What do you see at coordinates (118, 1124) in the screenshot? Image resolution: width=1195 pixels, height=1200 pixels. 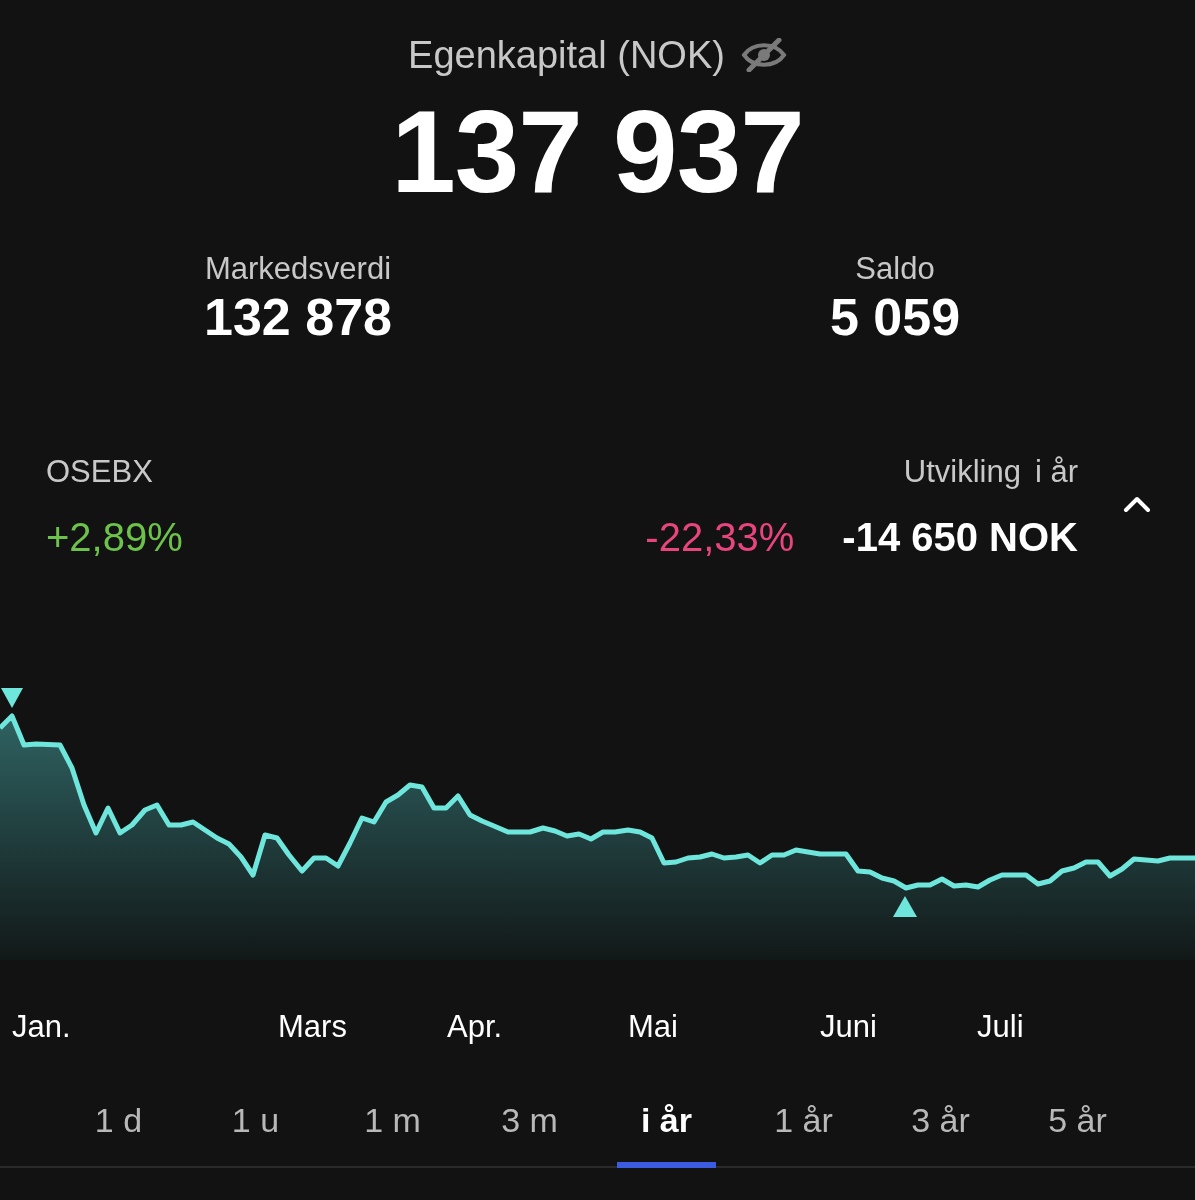 I see `period-tab: 1 d` at bounding box center [118, 1124].